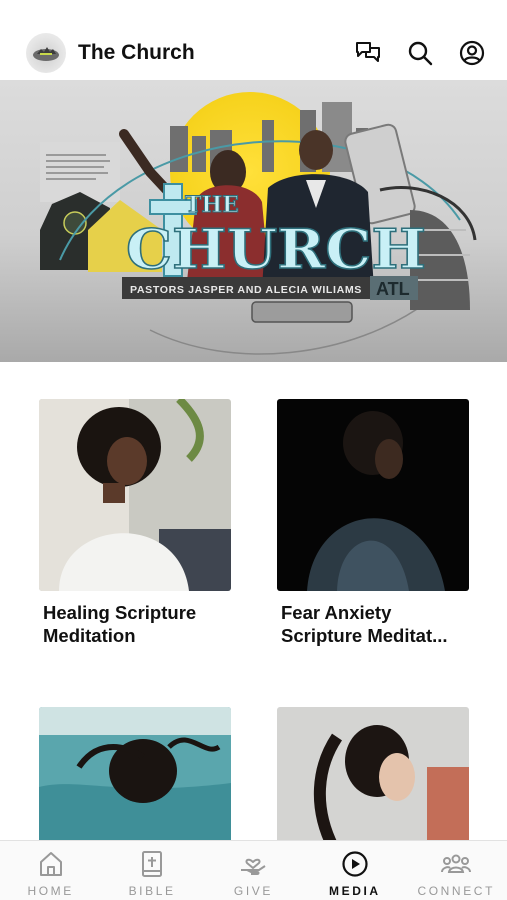  I want to click on bible-icon, so click(152, 864).